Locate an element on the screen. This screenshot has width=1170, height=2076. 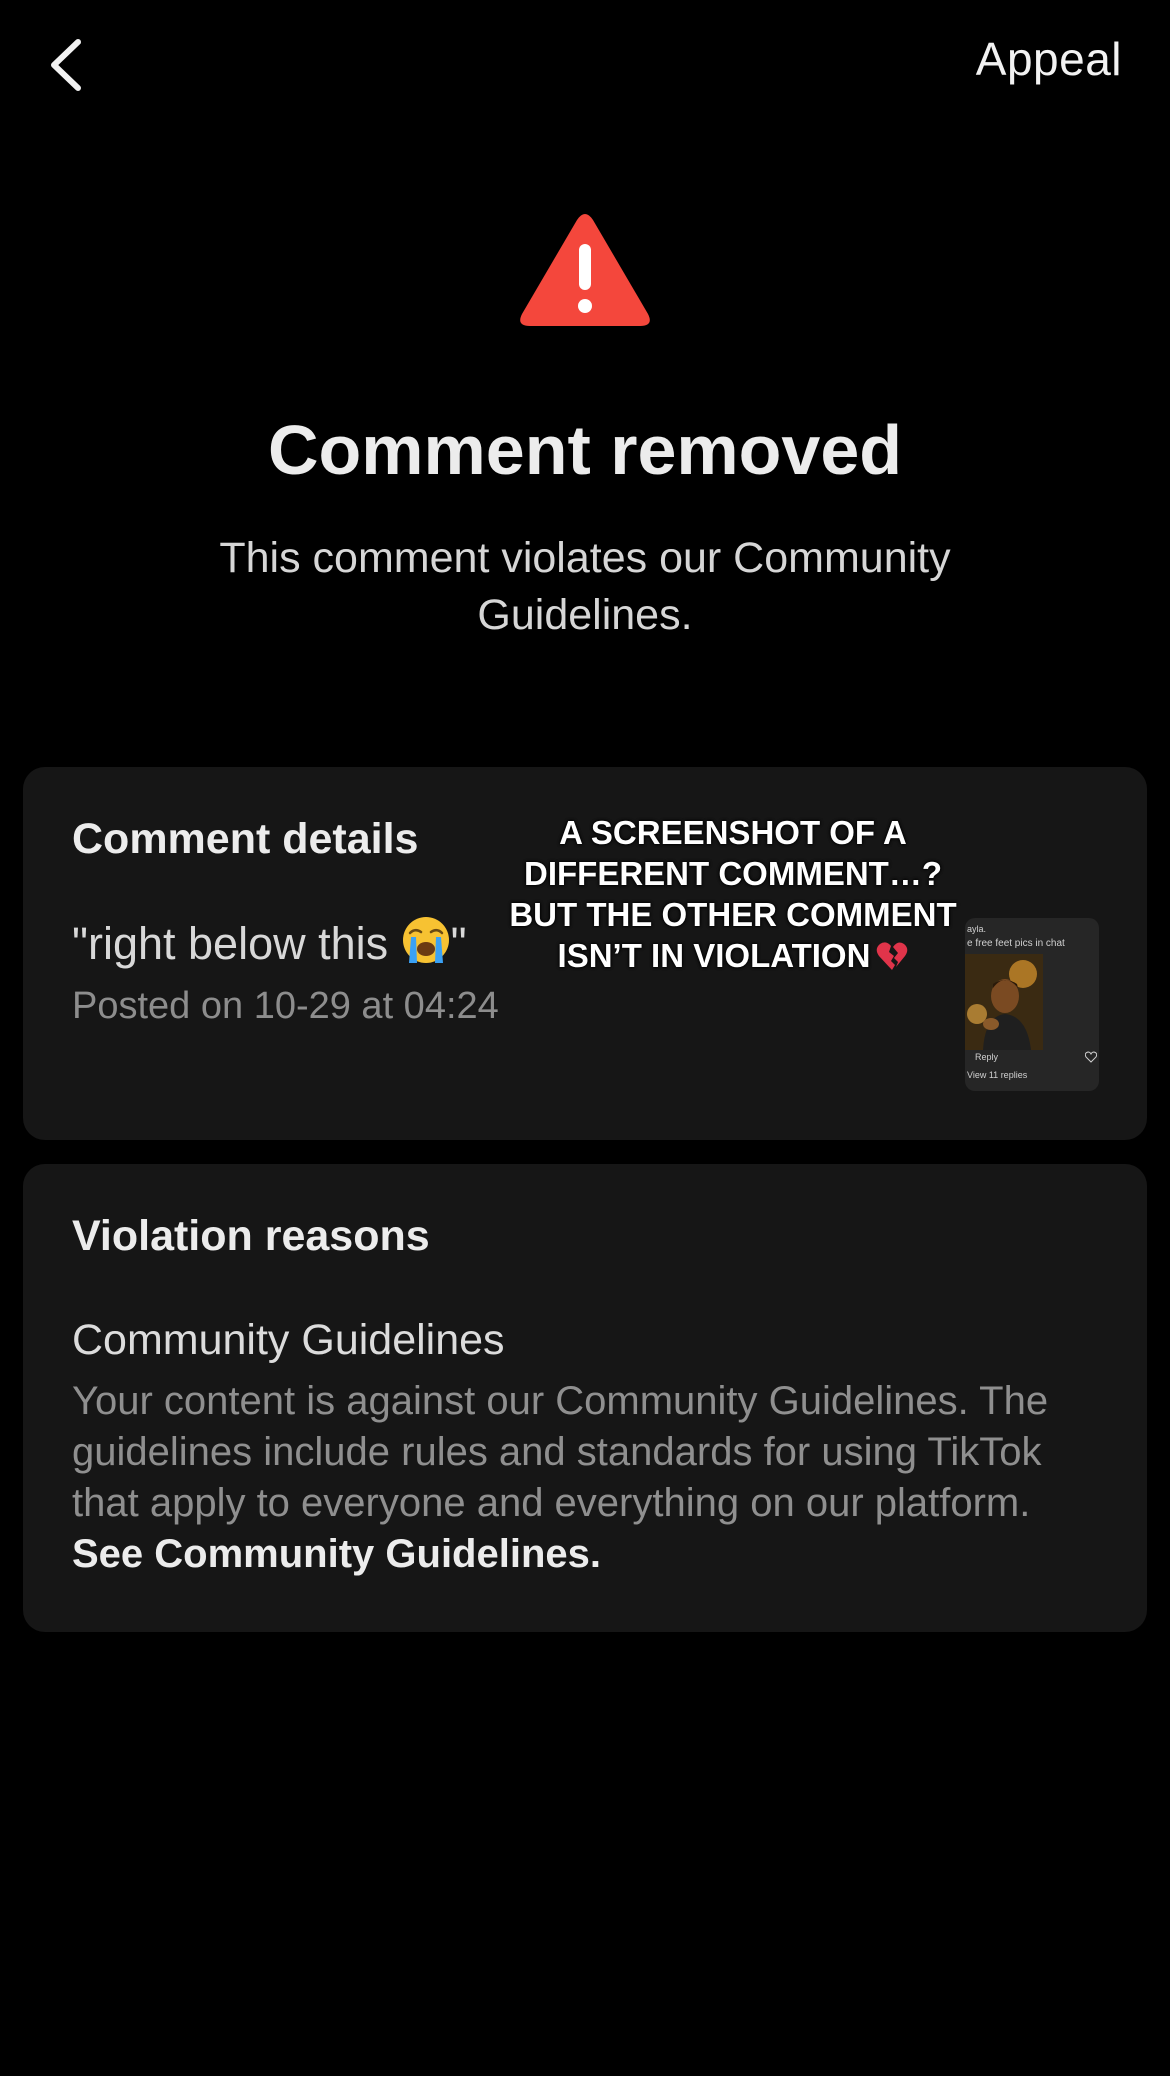
thumb-comment-text: e free feet pics in chat is located at coordinates (1016, 943).